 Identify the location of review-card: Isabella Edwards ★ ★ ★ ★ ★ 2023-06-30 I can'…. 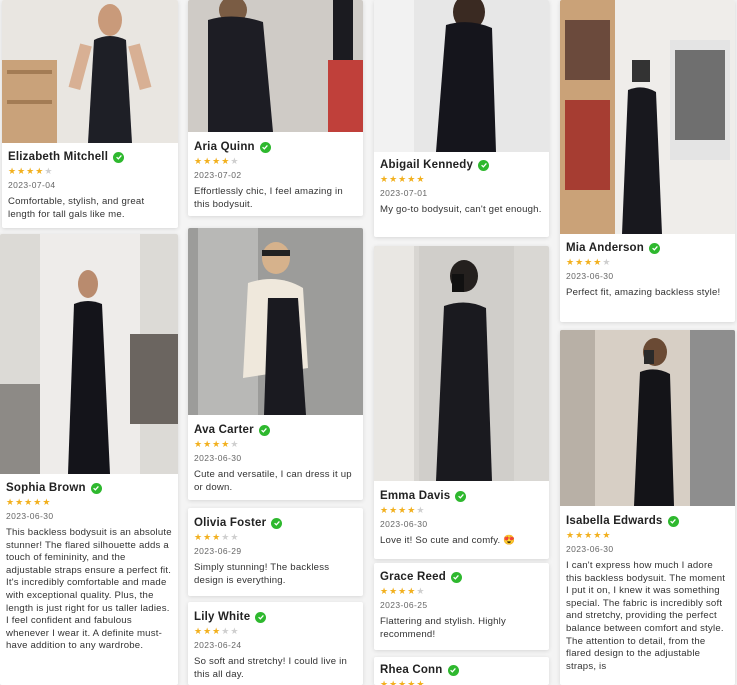
(647, 507).